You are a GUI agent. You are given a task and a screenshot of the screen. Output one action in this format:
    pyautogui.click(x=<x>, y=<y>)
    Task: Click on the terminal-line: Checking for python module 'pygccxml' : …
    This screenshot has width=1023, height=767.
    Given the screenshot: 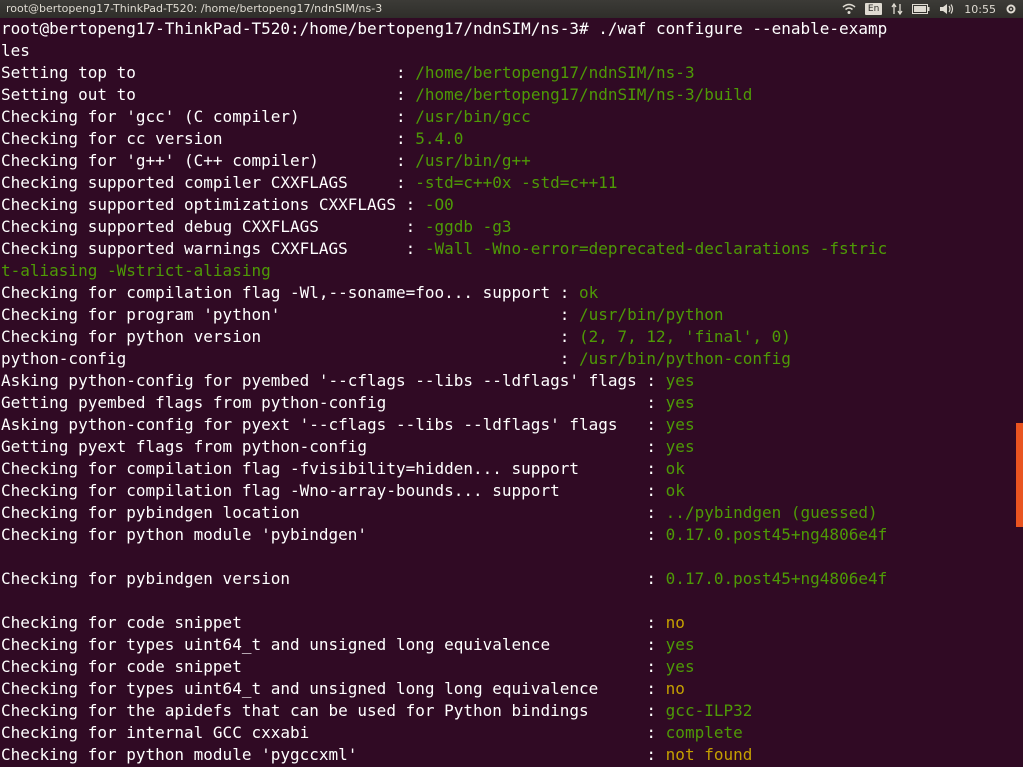 What is the action you would take?
    pyautogui.click(x=376, y=755)
    